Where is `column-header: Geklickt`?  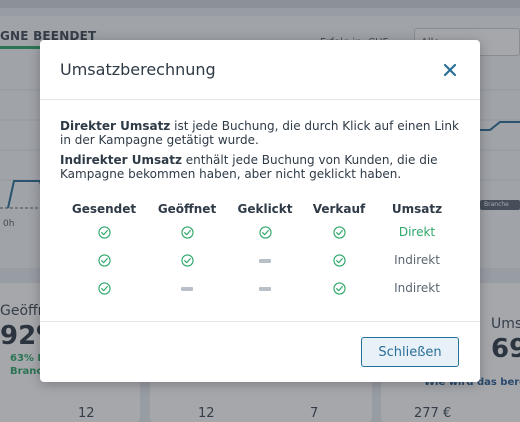 column-header: Geklickt is located at coordinates (265, 209).